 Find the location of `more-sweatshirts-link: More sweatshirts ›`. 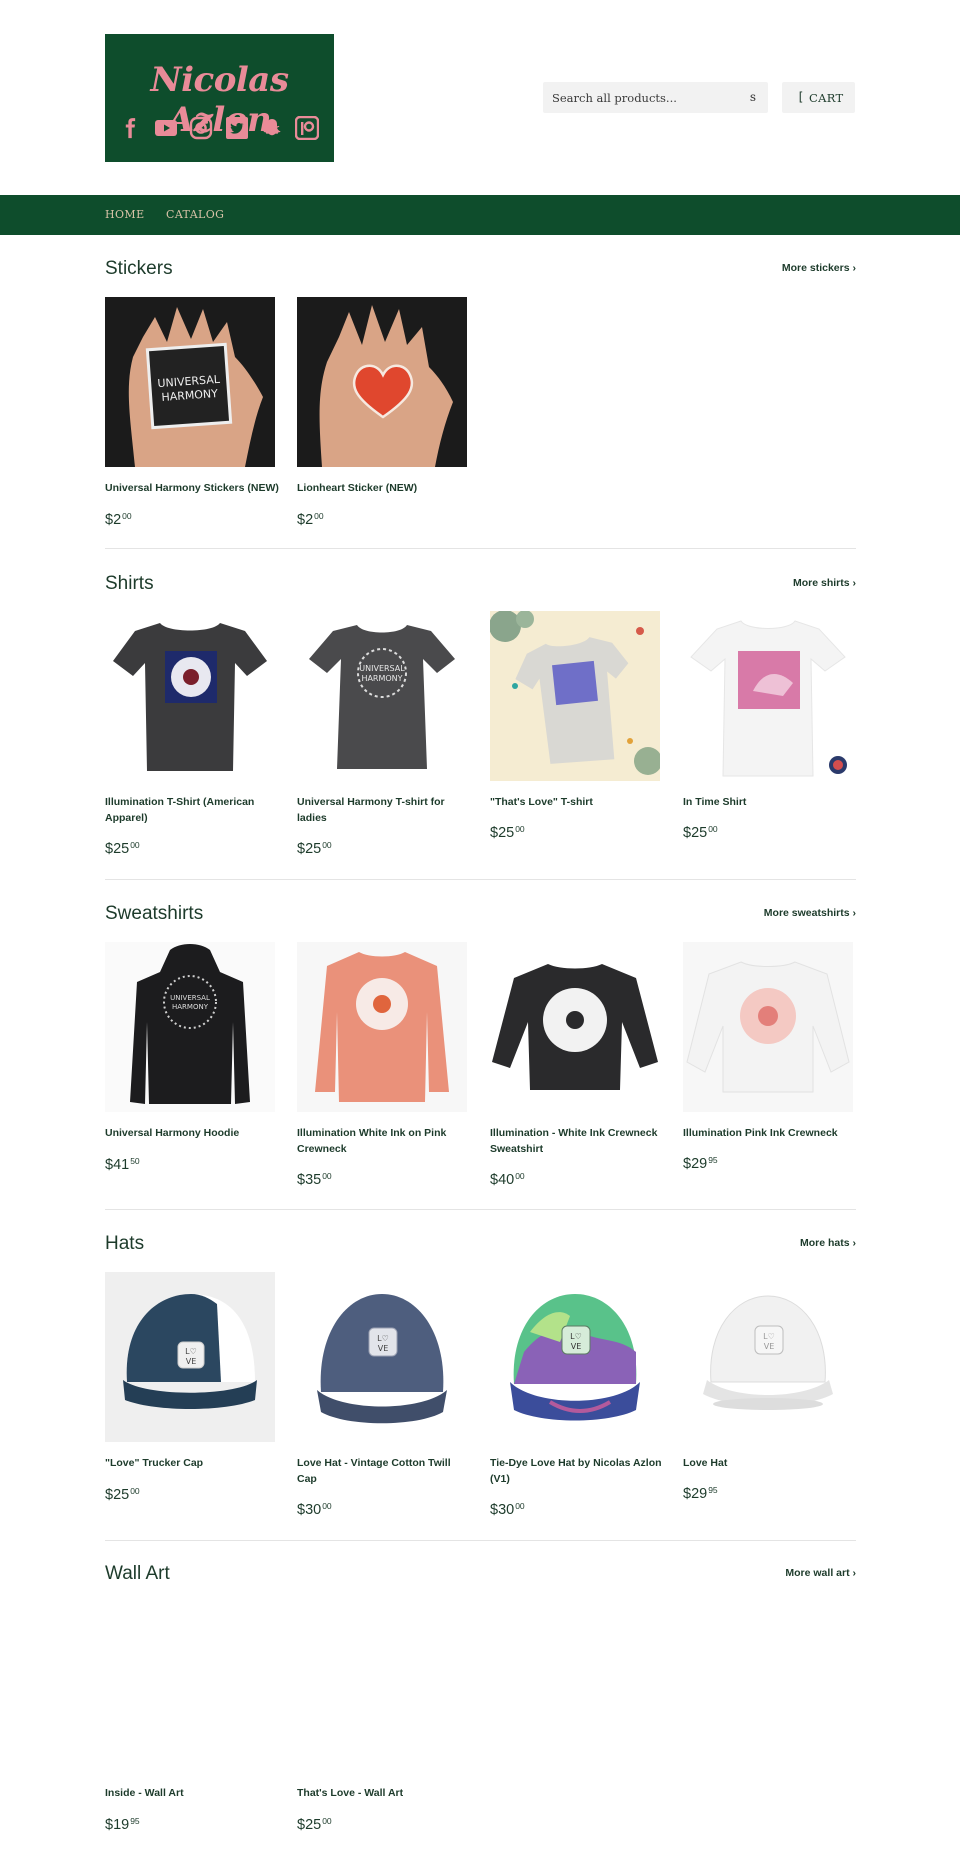

more-sweatshirts-link: More sweatshirts › is located at coordinates (810, 913).